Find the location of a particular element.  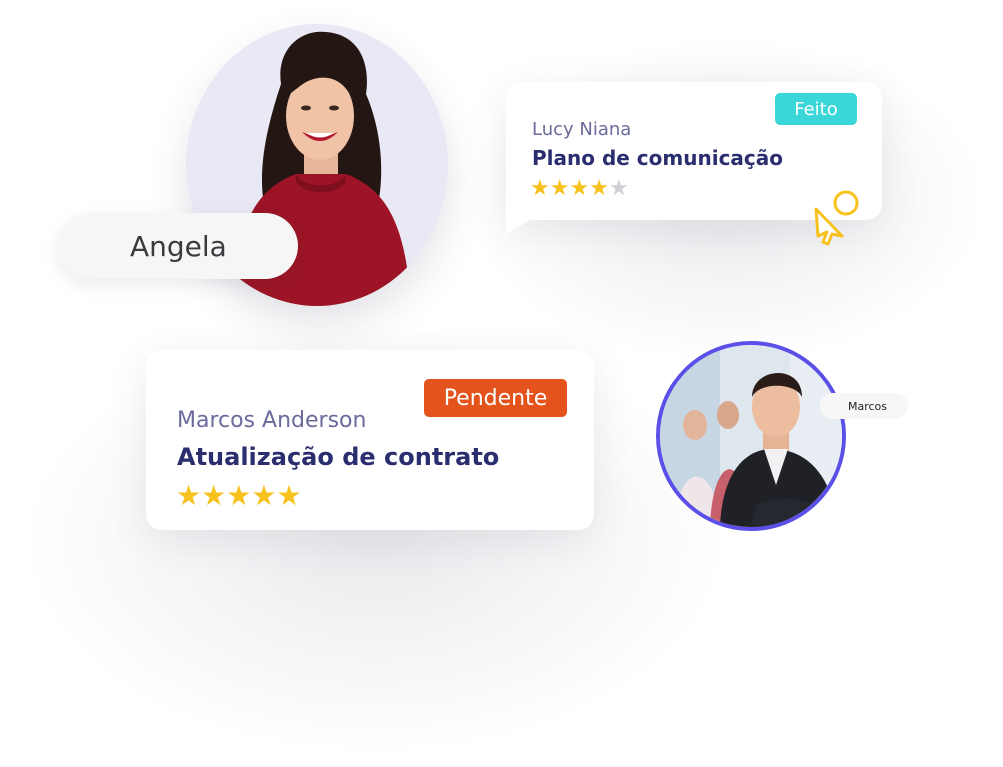

card-assignee-name: Lucy Niana is located at coordinates (582, 129).